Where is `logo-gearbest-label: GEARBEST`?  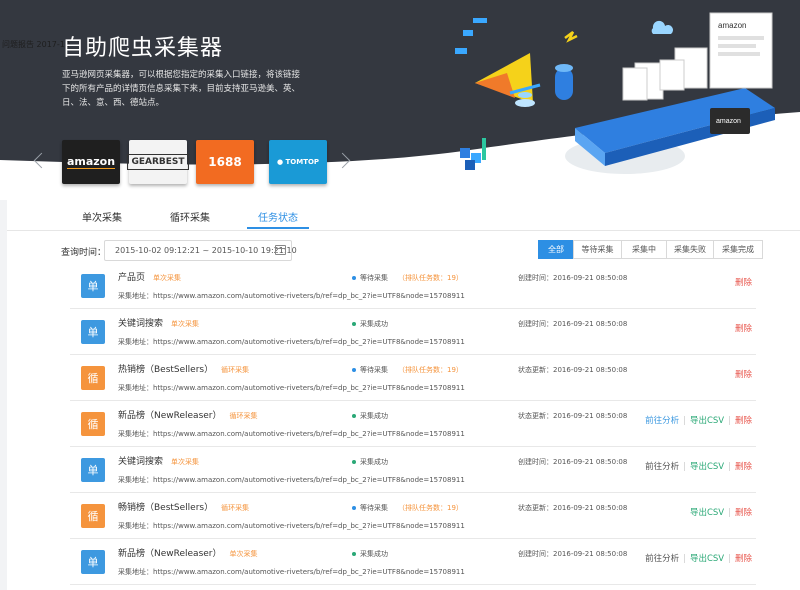 logo-gearbest-label: GEARBEST is located at coordinates (158, 162).